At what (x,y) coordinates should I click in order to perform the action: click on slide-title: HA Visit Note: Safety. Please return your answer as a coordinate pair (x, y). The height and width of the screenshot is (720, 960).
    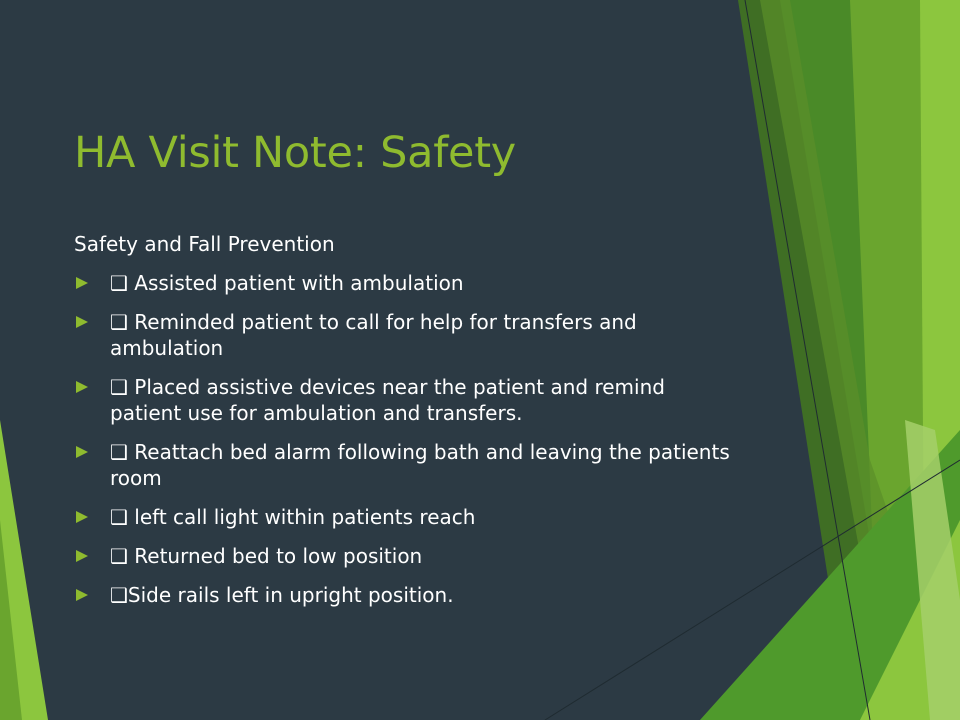
    Looking at the image, I should click on (295, 153).